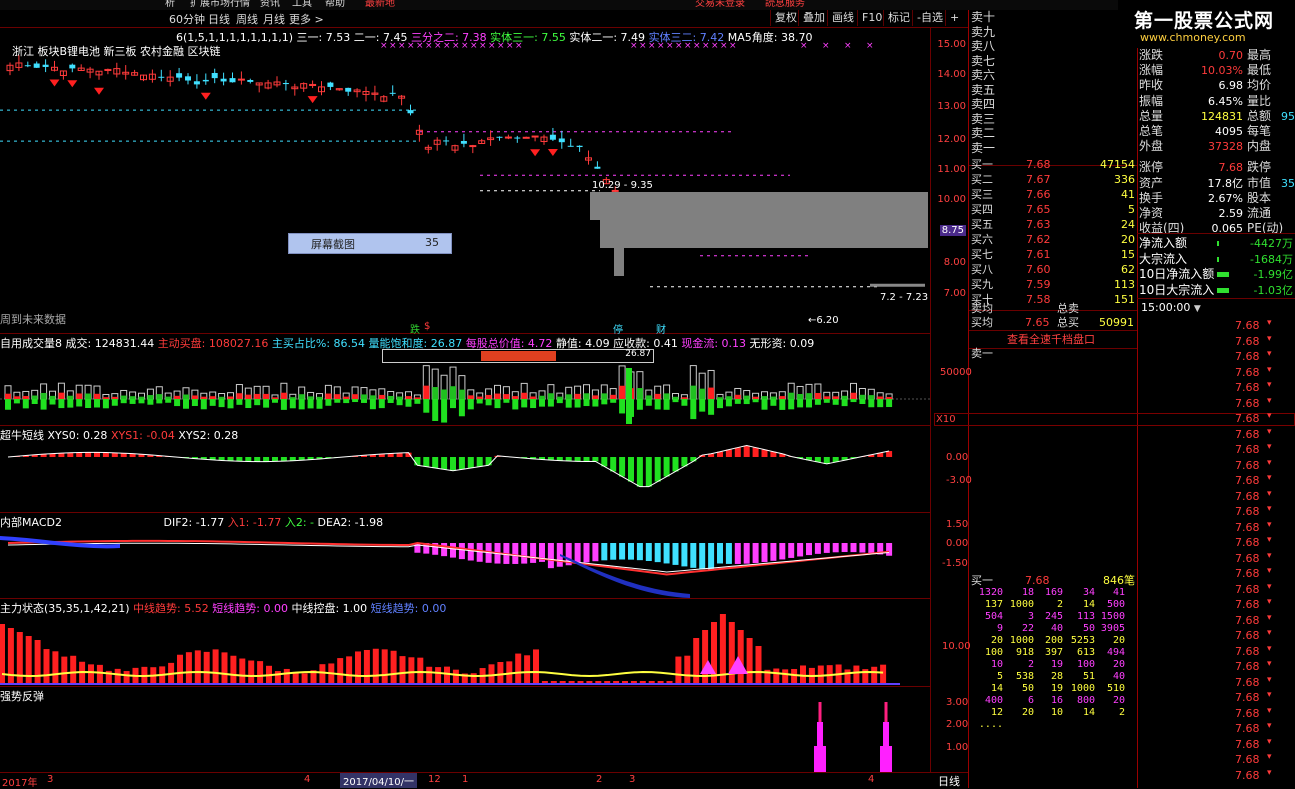 The width and height of the screenshot is (1295, 789). What do you see at coordinates (1047, 641) in the screenshot?
I see `queue-order: 200` at bounding box center [1047, 641].